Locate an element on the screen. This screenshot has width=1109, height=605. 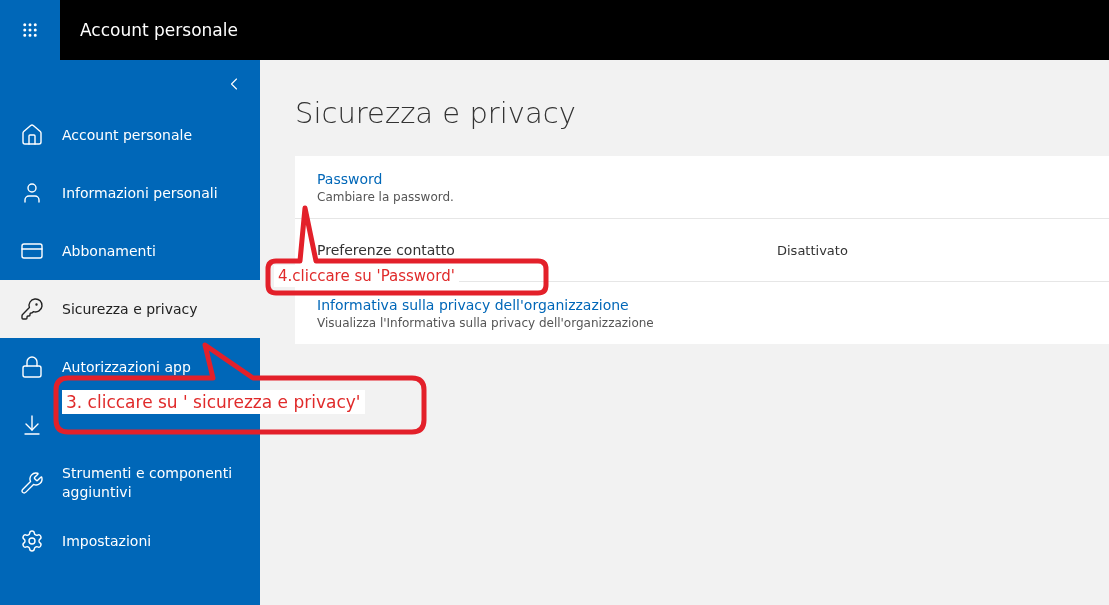
row-value: Disattivato is located at coordinates (812, 250).